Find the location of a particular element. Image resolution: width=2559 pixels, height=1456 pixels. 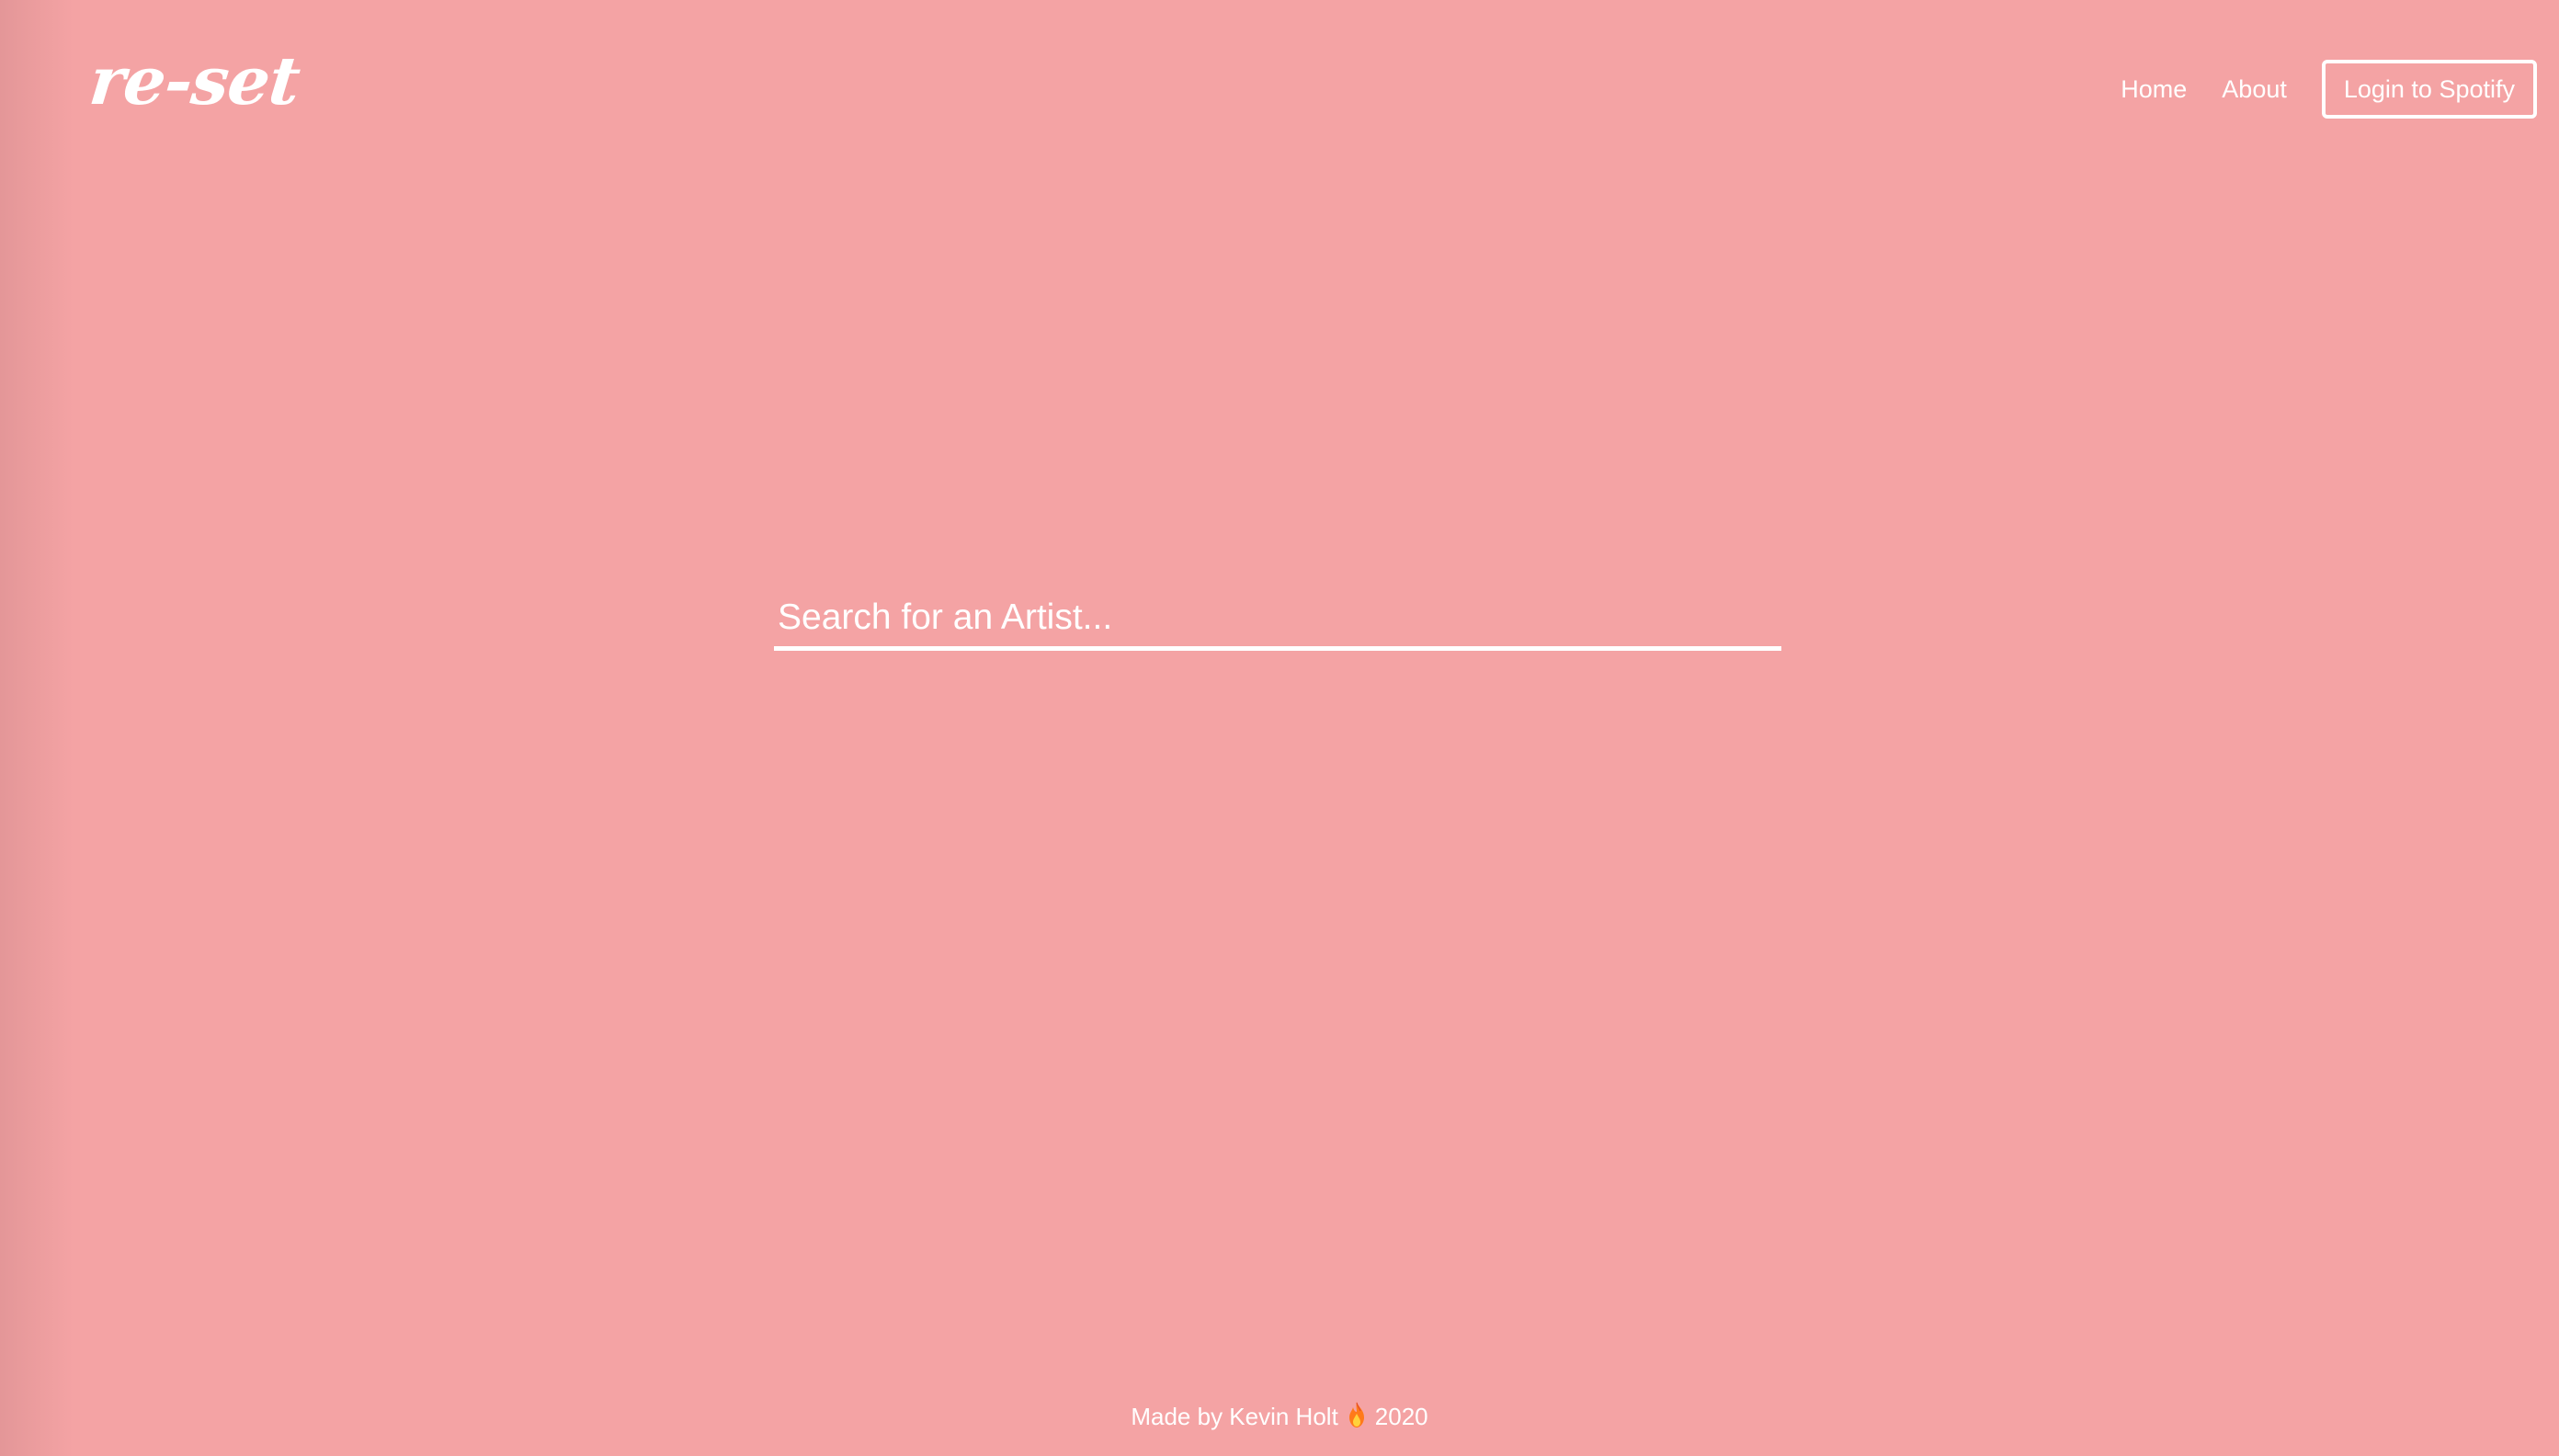

nav-home-link: Home is located at coordinates (2154, 89).